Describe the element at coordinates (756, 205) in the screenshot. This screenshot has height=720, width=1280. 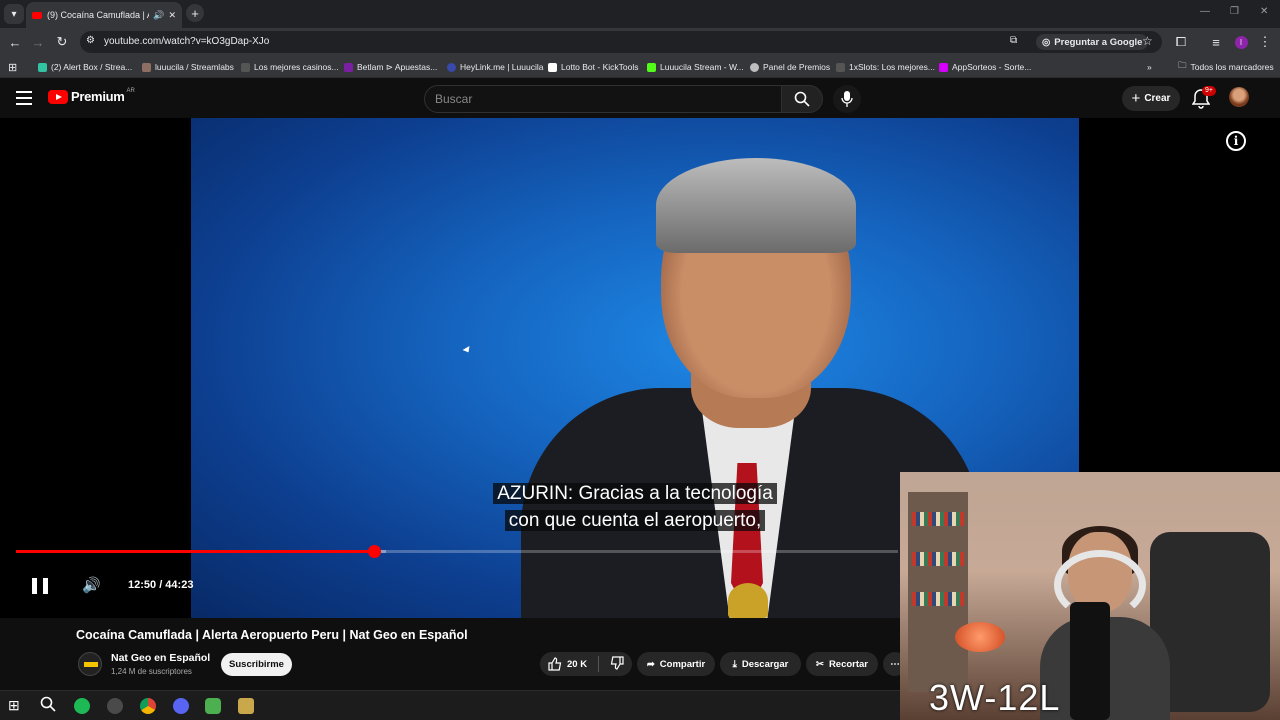
I see `video-person-hair` at that location.